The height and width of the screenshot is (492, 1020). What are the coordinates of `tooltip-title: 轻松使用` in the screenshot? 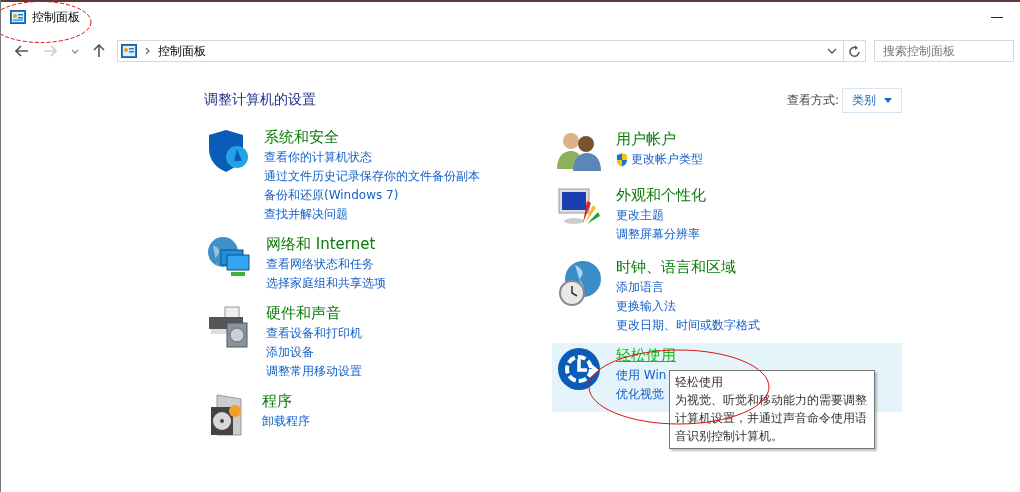 It's located at (699, 382).